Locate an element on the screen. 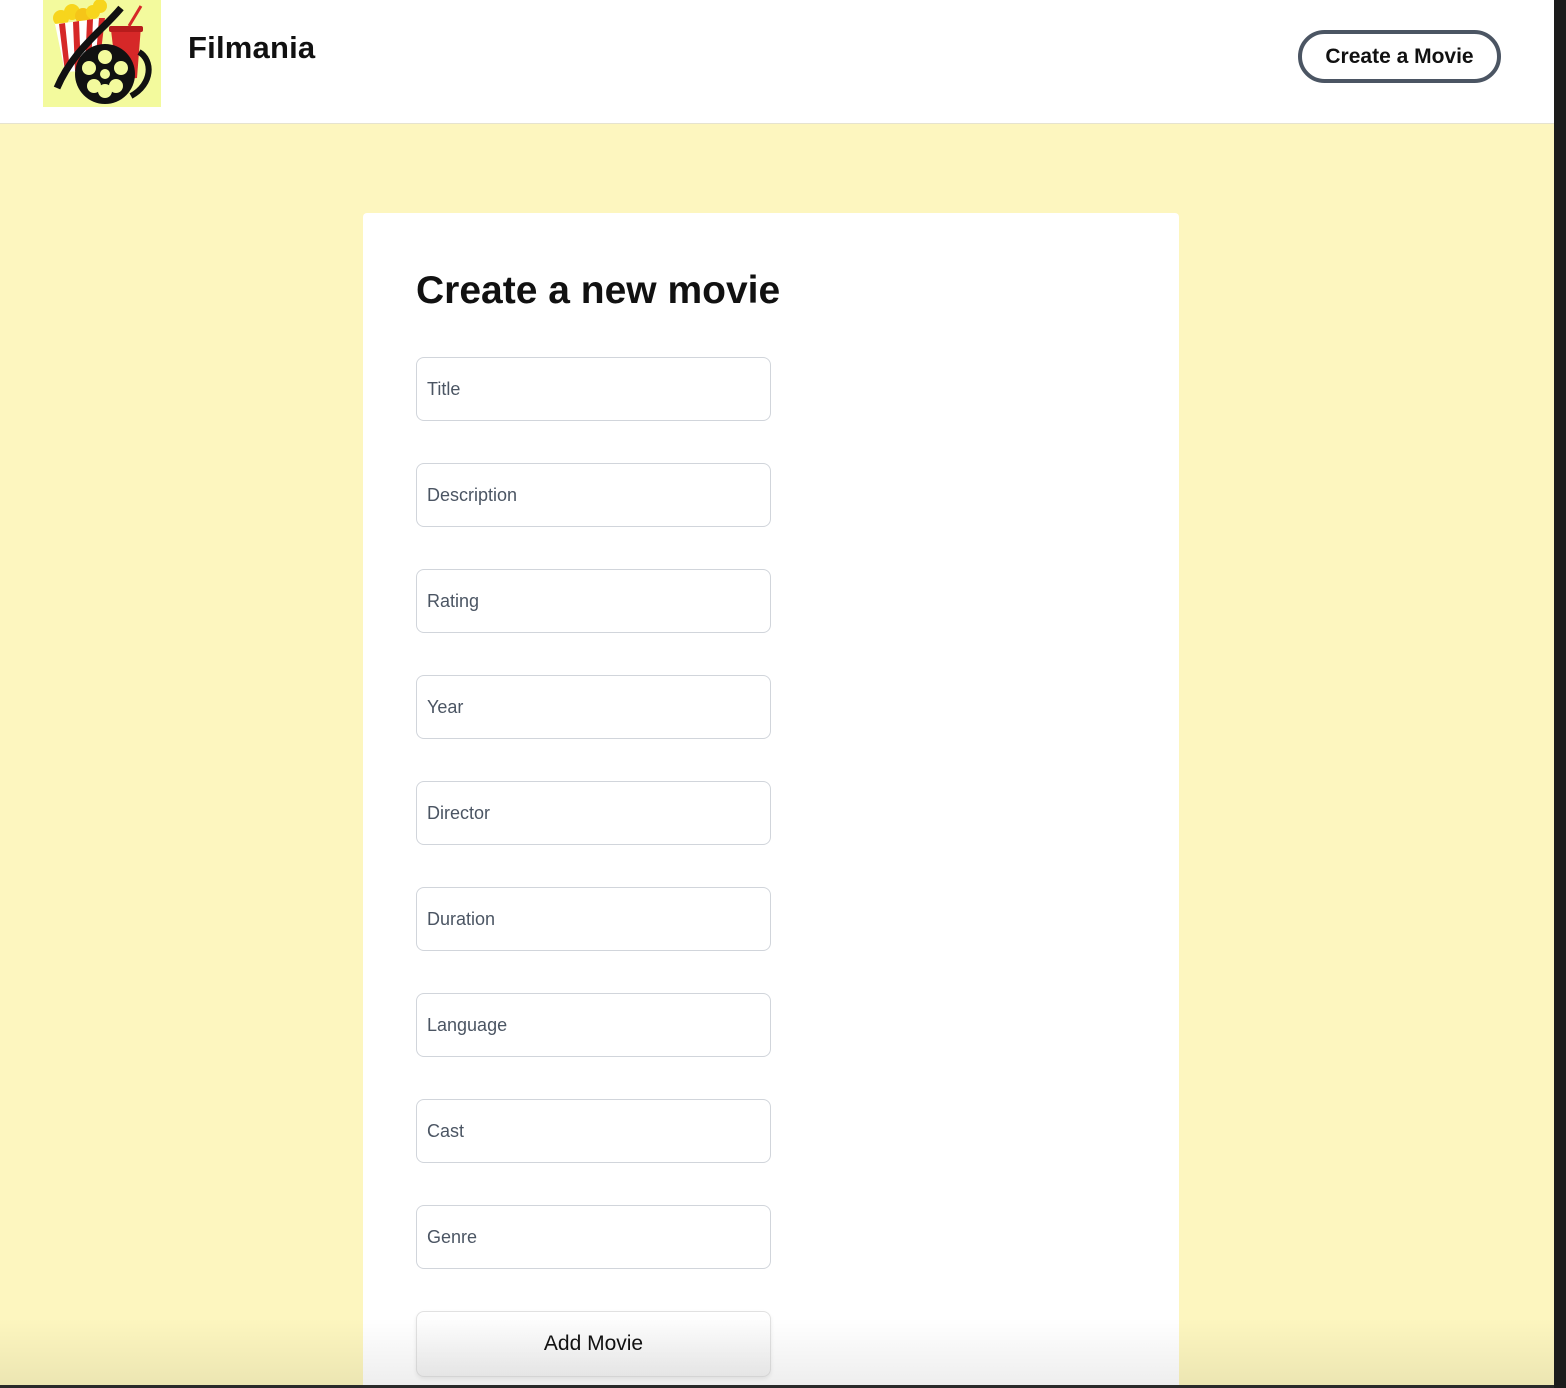  cast-input is located at coordinates (593, 1131).